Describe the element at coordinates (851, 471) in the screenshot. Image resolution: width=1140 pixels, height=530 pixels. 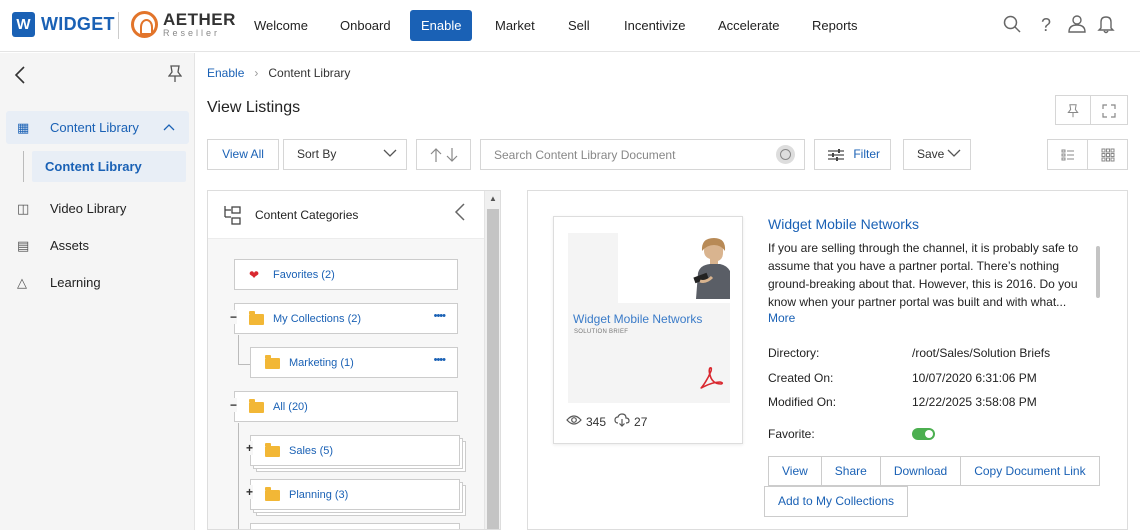
I see `share-button: Share` at that location.